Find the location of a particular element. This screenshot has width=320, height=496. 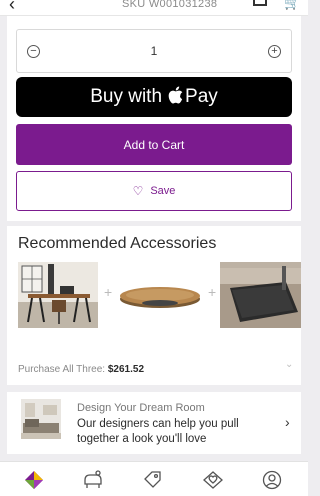

apple-pay-button: Buy with Pay is located at coordinates (154, 97).